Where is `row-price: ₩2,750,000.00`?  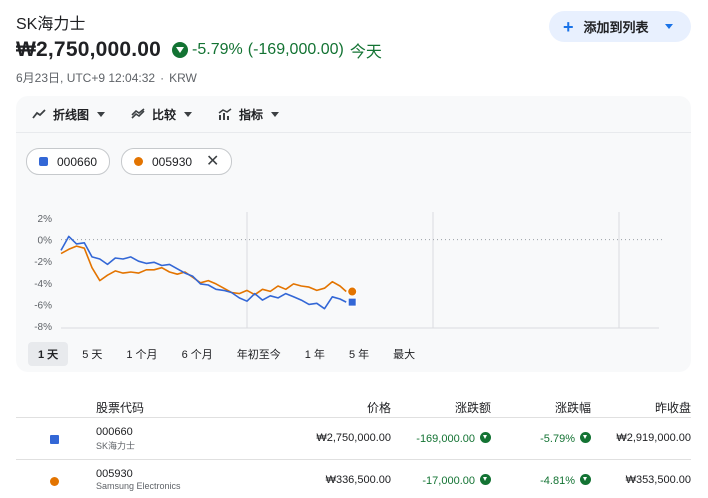
row-price: ₩2,750,000.00 is located at coordinates (353, 438).